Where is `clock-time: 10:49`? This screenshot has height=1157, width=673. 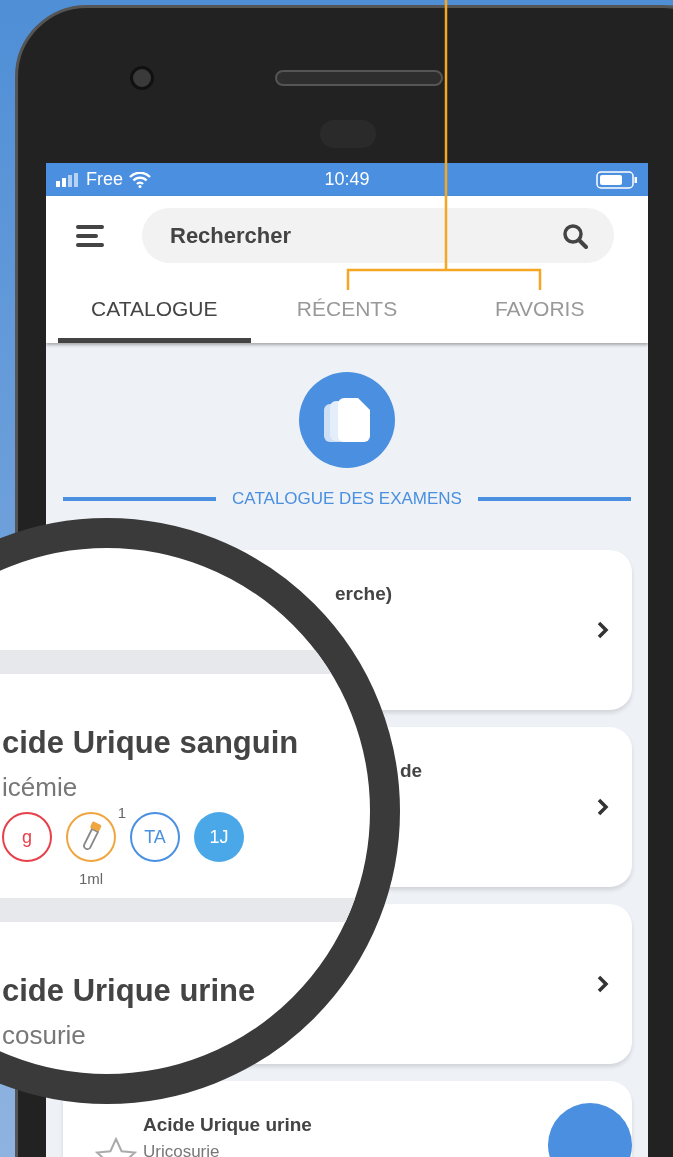
clock-time: 10:49 is located at coordinates (347, 179).